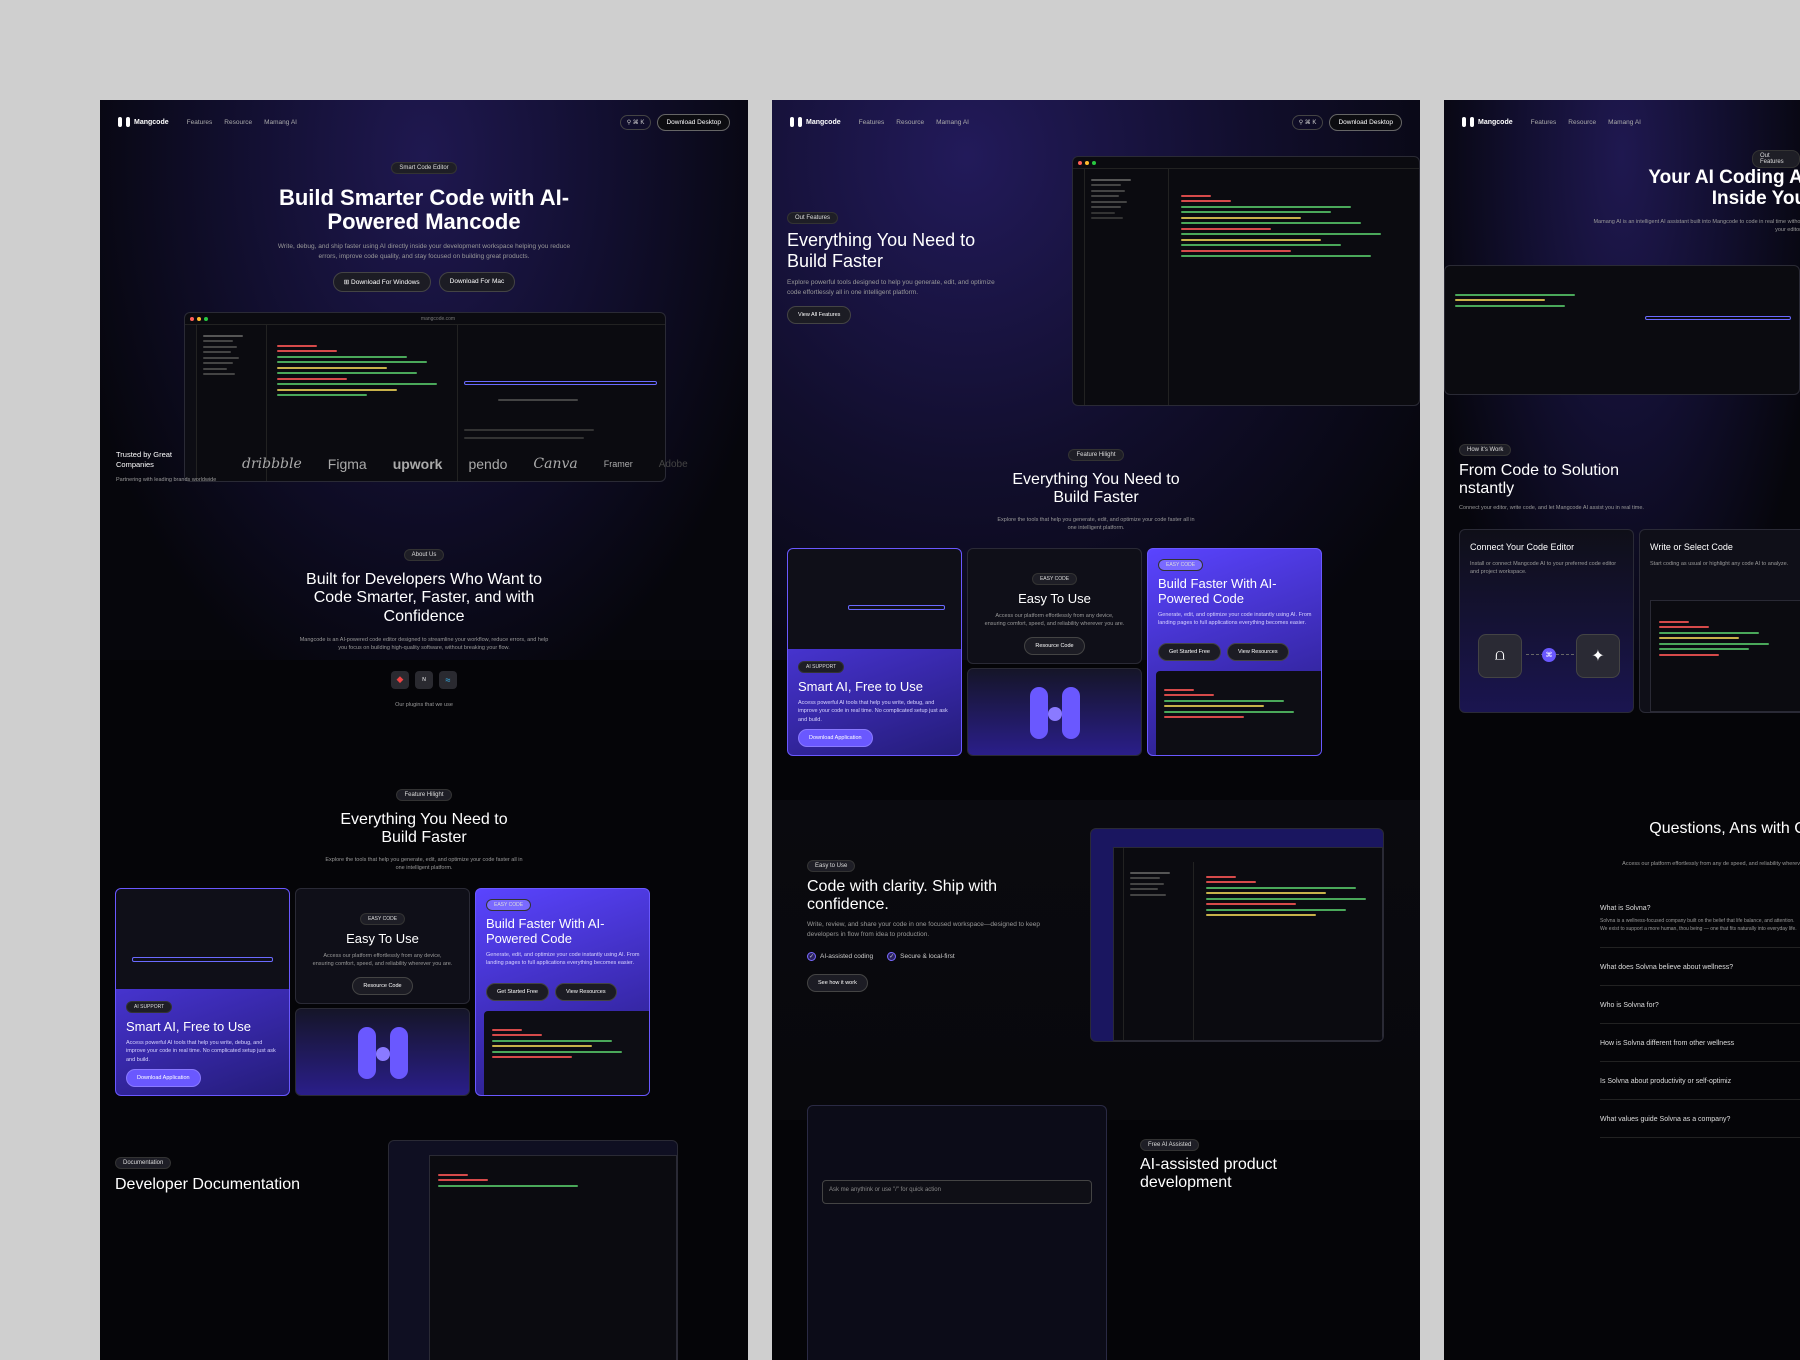 The image size is (1800, 1360). Describe the element at coordinates (1096, 489) in the screenshot. I see `feature-title: Everything You Need to Build Faster` at that location.